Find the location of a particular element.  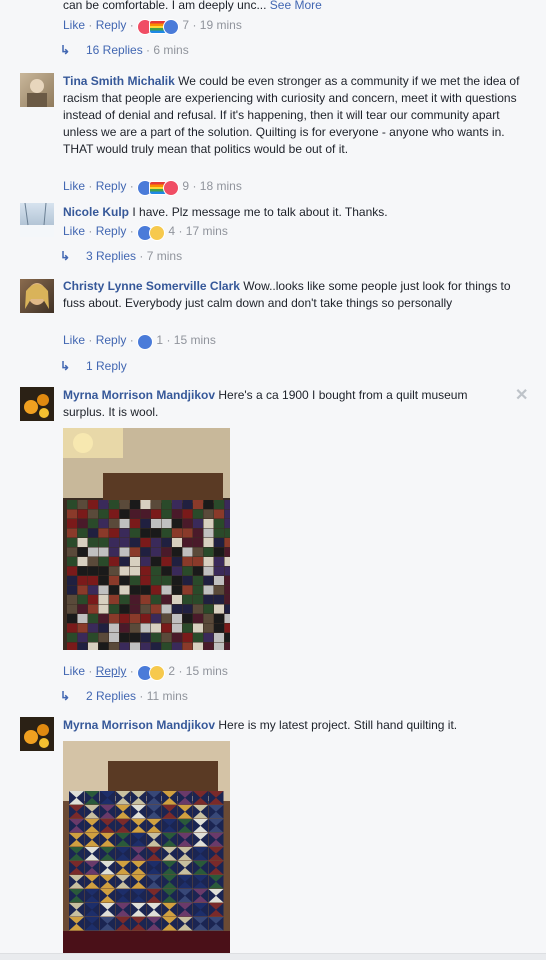

view-replies: ↳ 1 Reply is located at coordinates (93, 366).